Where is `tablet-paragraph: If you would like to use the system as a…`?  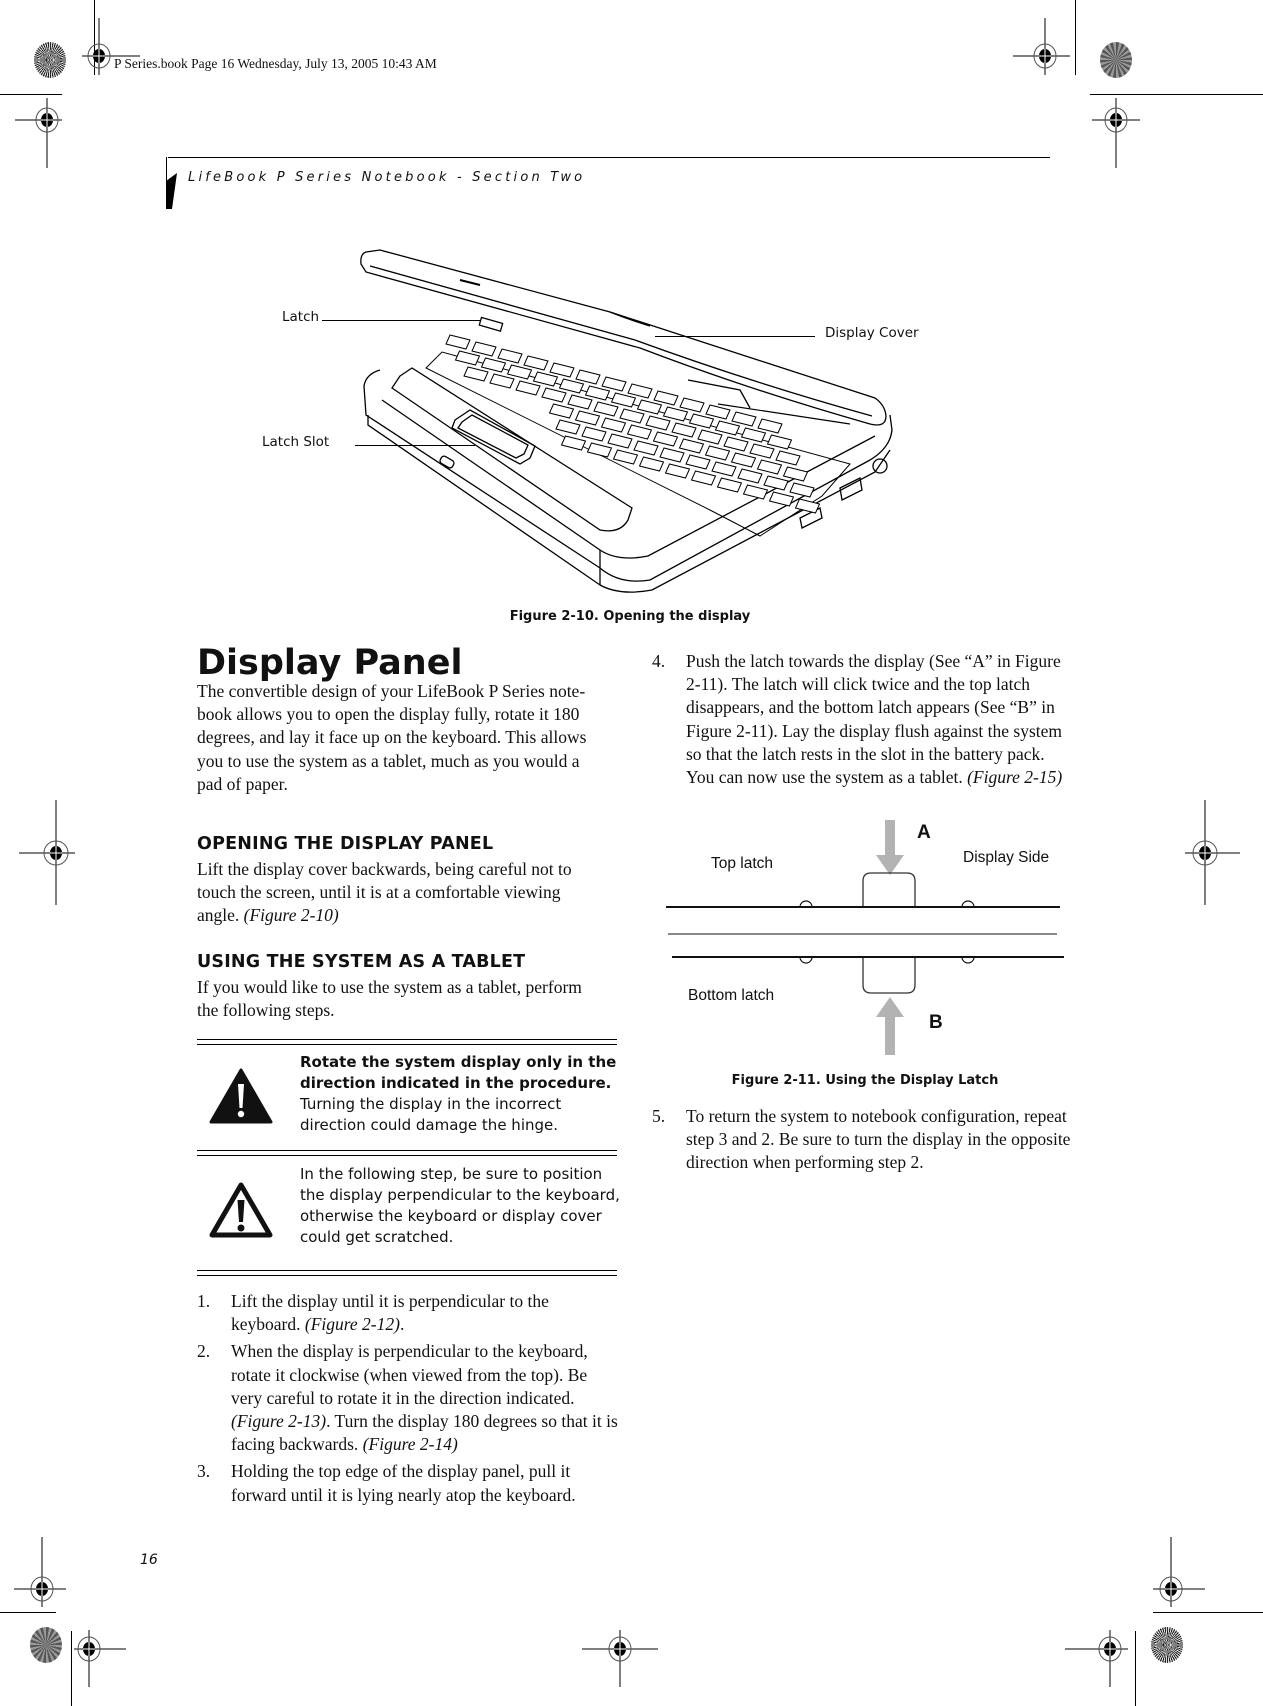 tablet-paragraph: If you would like to use the system as a… is located at coordinates (412, 999).